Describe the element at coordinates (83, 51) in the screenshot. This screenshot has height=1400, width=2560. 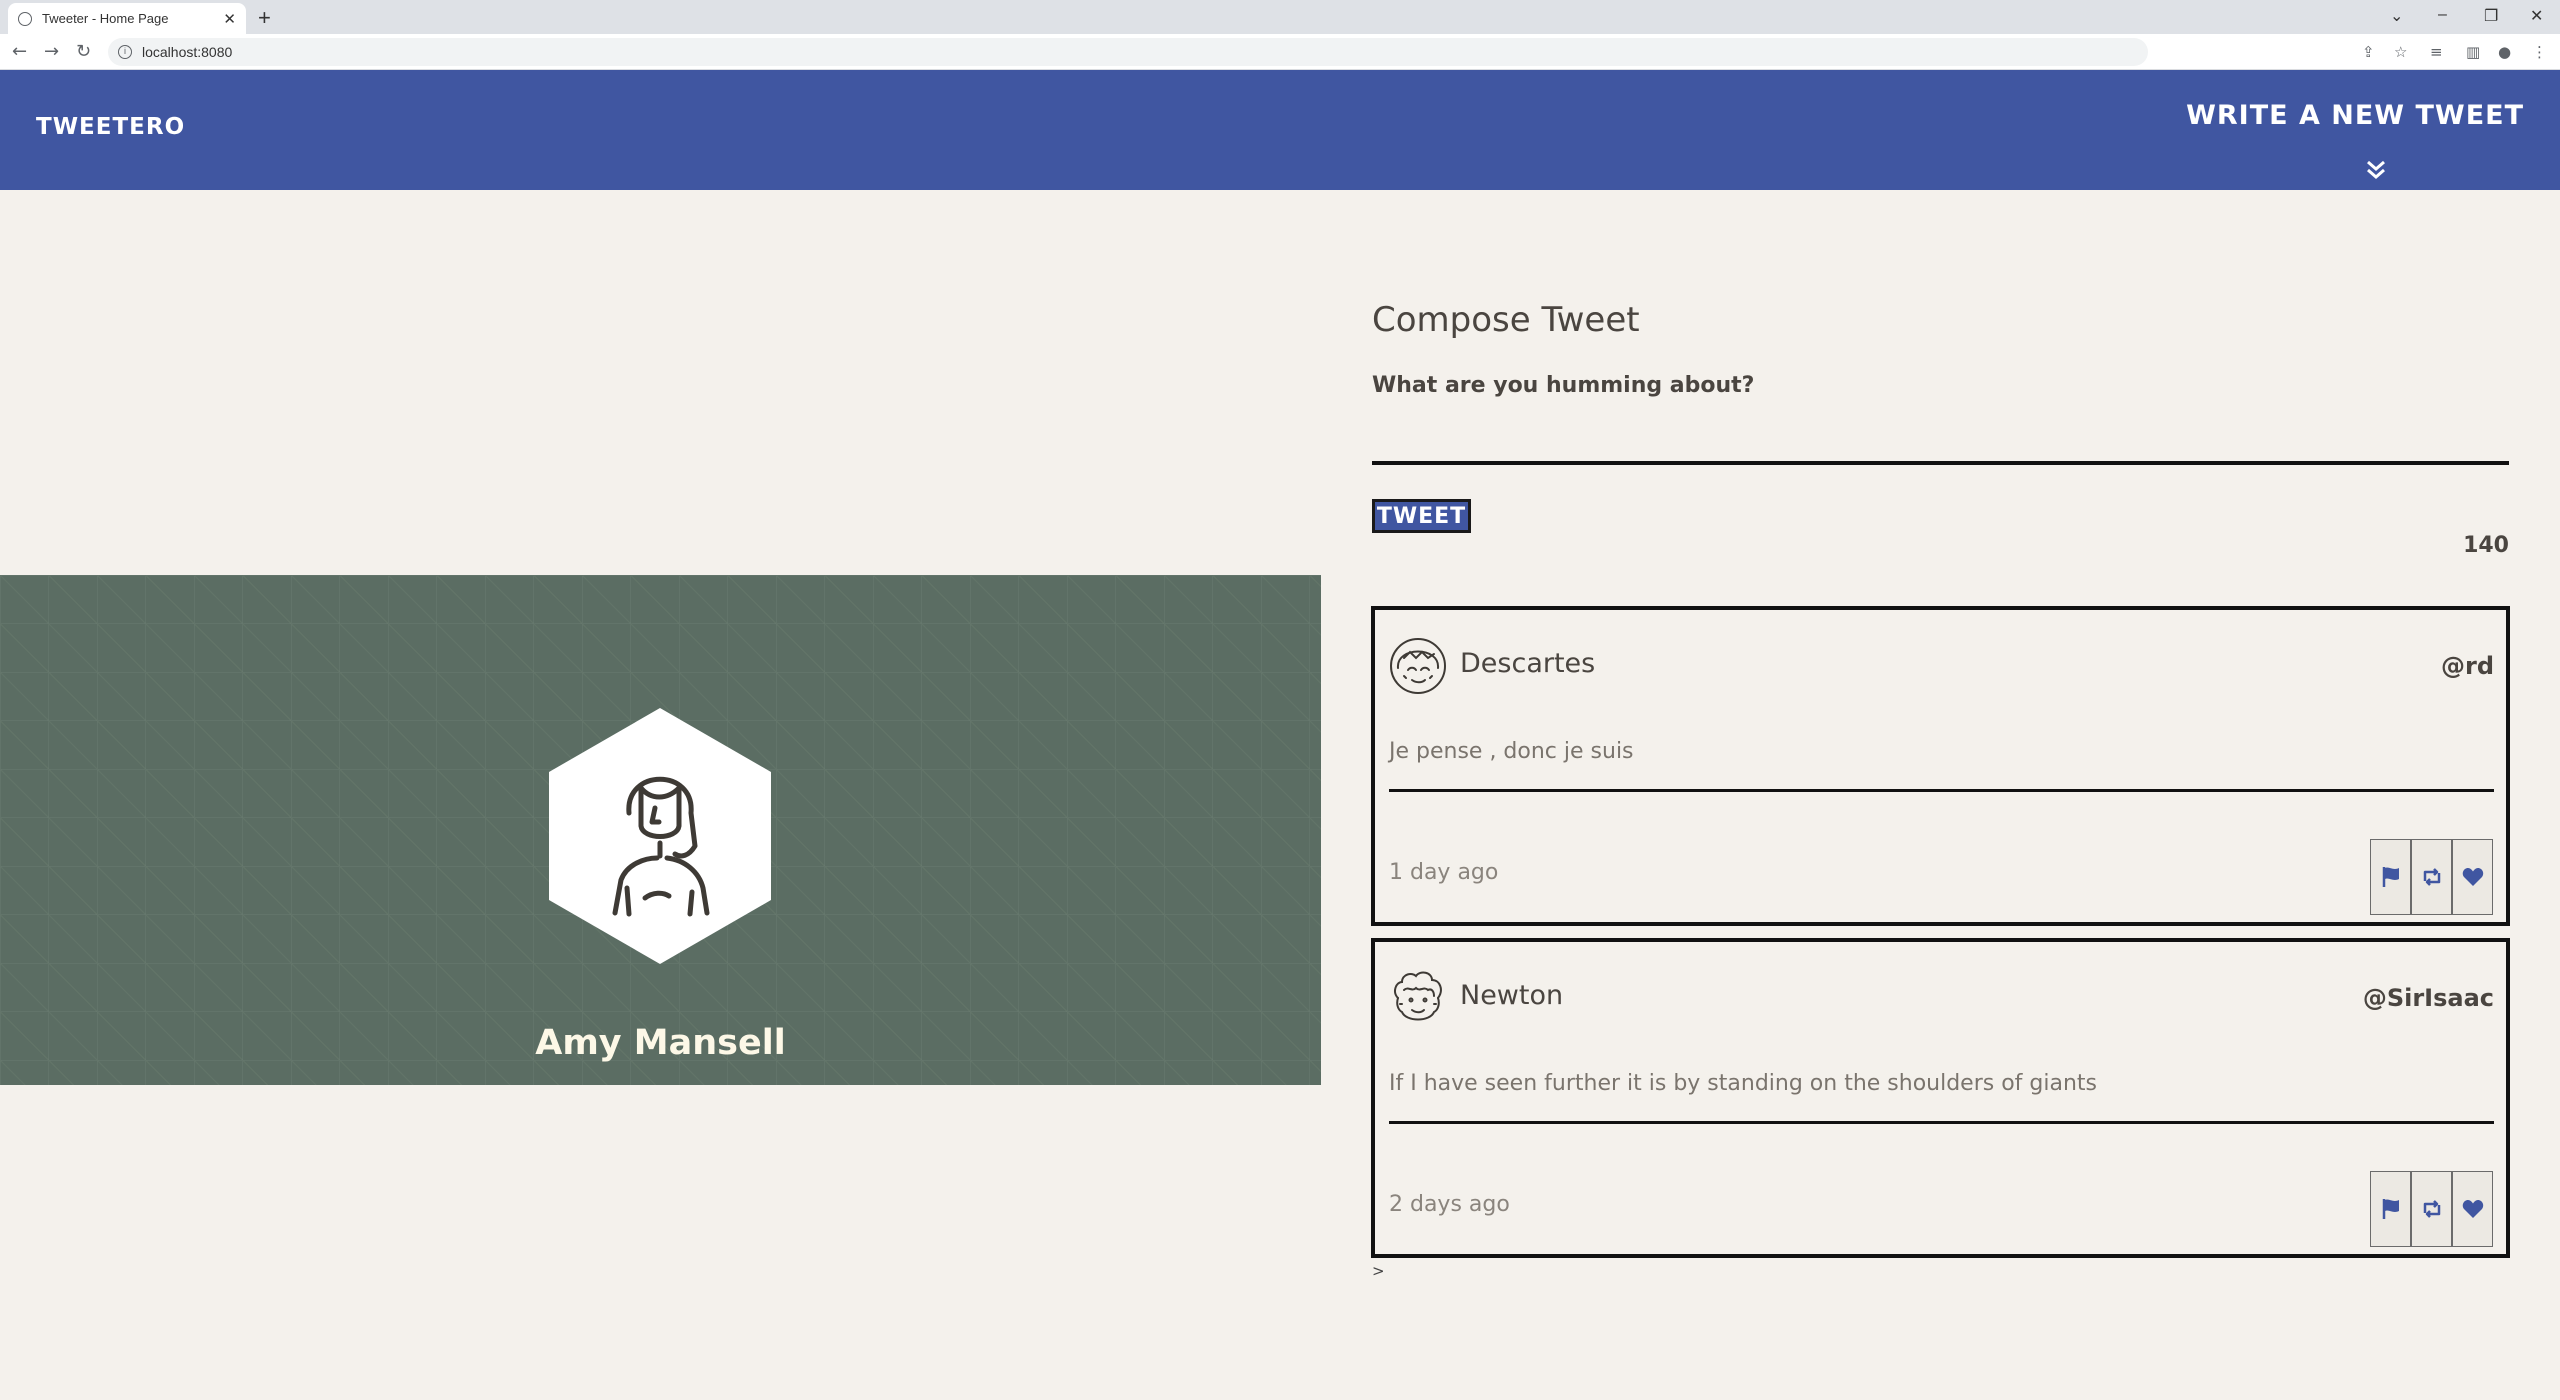
I see `reload-icon: ↻` at that location.